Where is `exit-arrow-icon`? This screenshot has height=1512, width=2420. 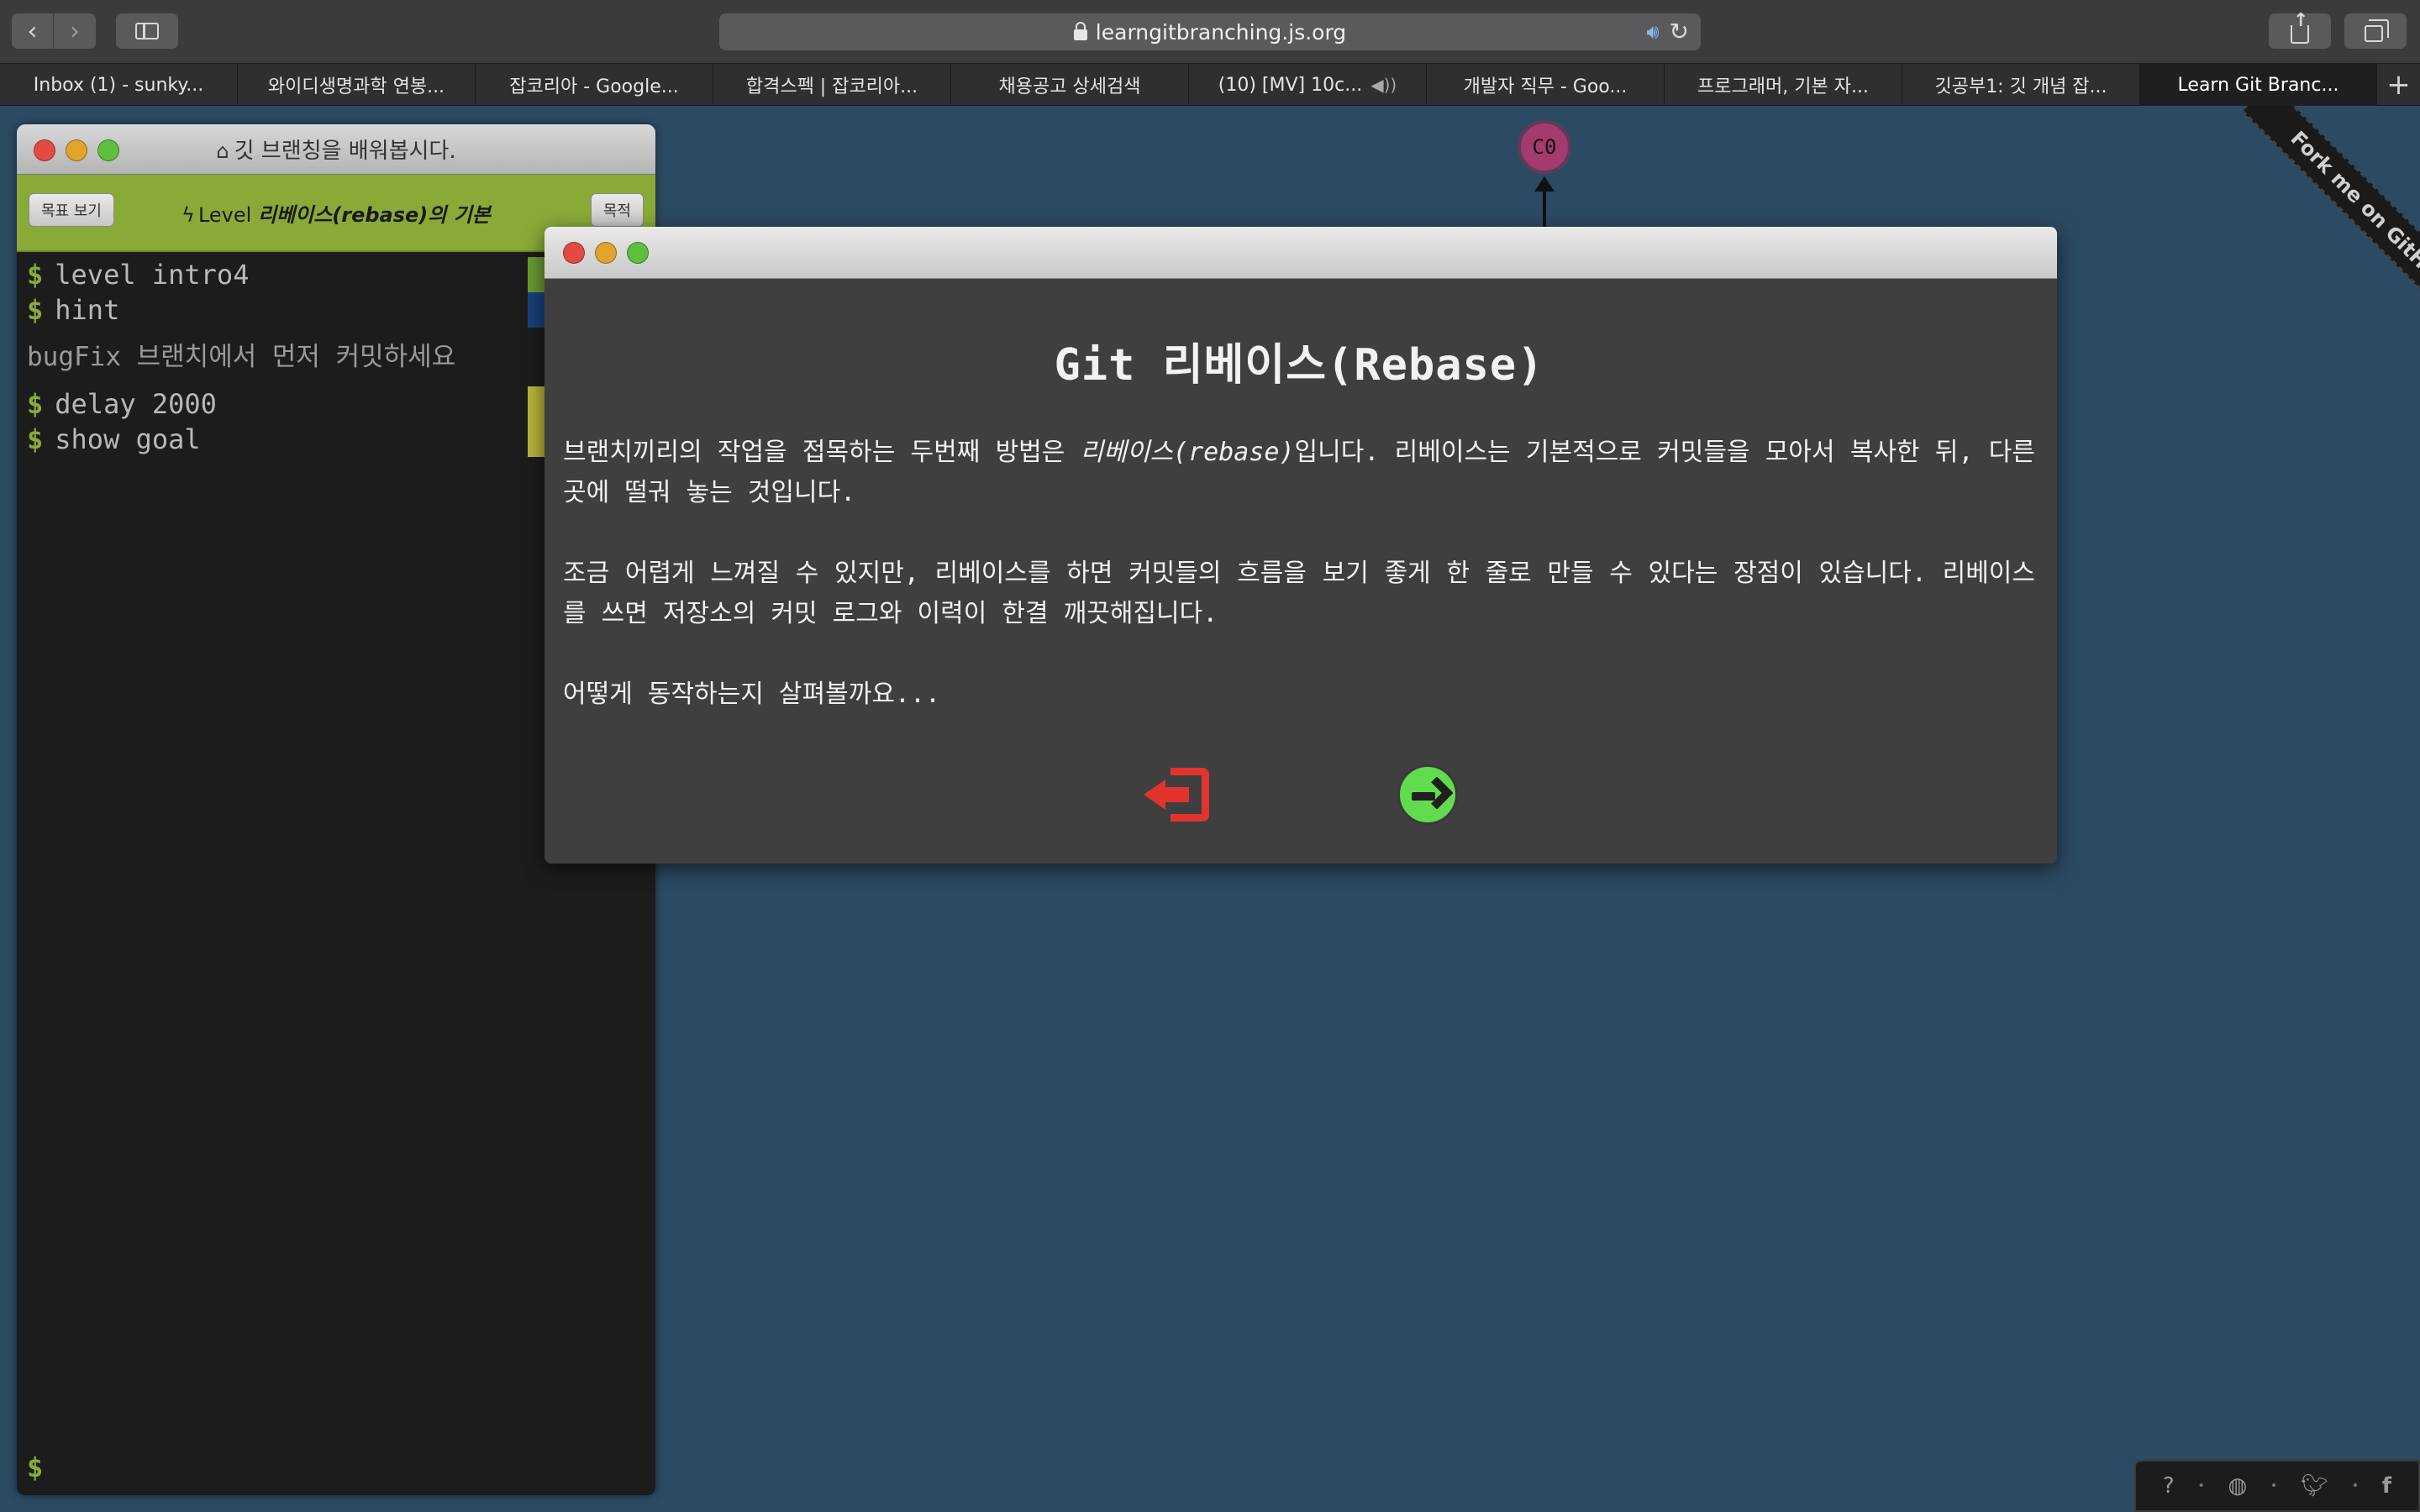
exit-arrow-icon is located at coordinates (1154, 795).